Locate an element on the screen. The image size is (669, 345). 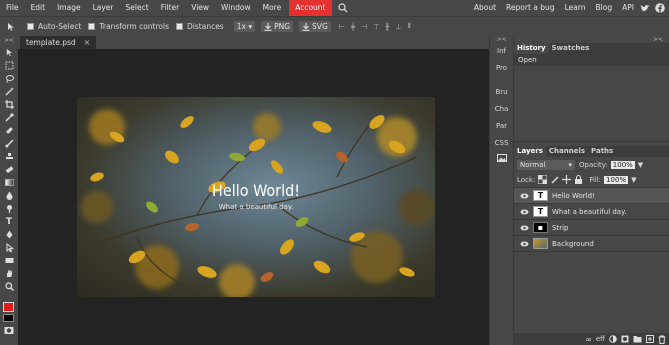
delete-layer-icon is located at coordinates (662, 339).